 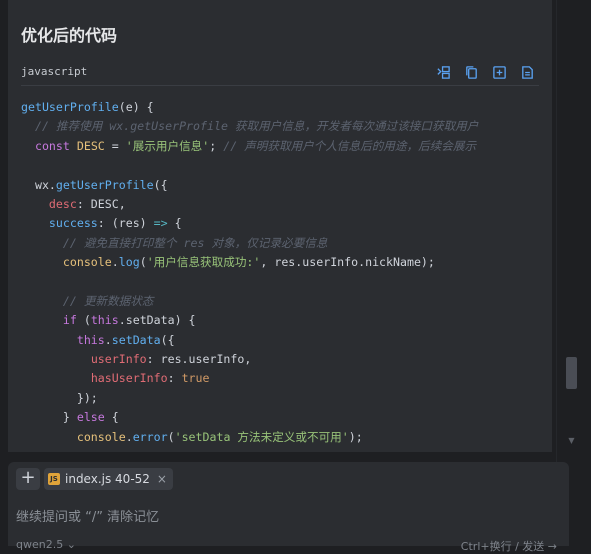 I want to click on file-chip-label: index.js 40-52, so click(x=107, y=479).